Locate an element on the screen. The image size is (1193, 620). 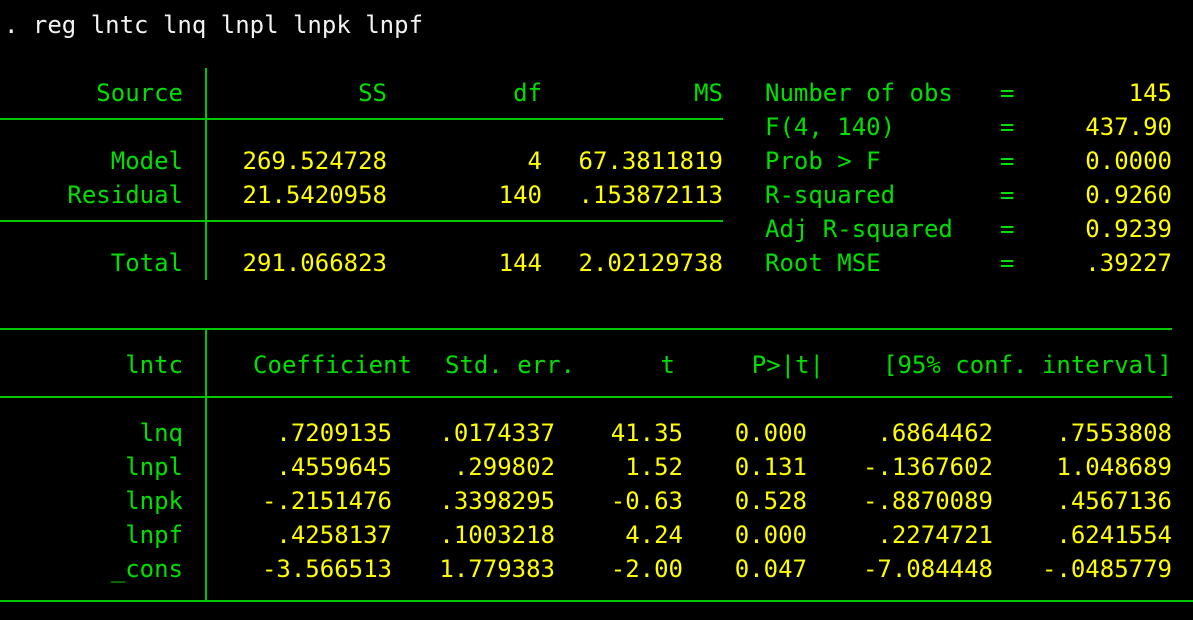
stat-equals-prob-f: = is located at coordinates (1007, 161).